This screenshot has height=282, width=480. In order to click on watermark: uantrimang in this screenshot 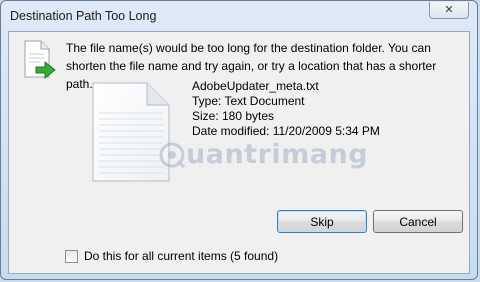, I will do `click(263, 154)`.